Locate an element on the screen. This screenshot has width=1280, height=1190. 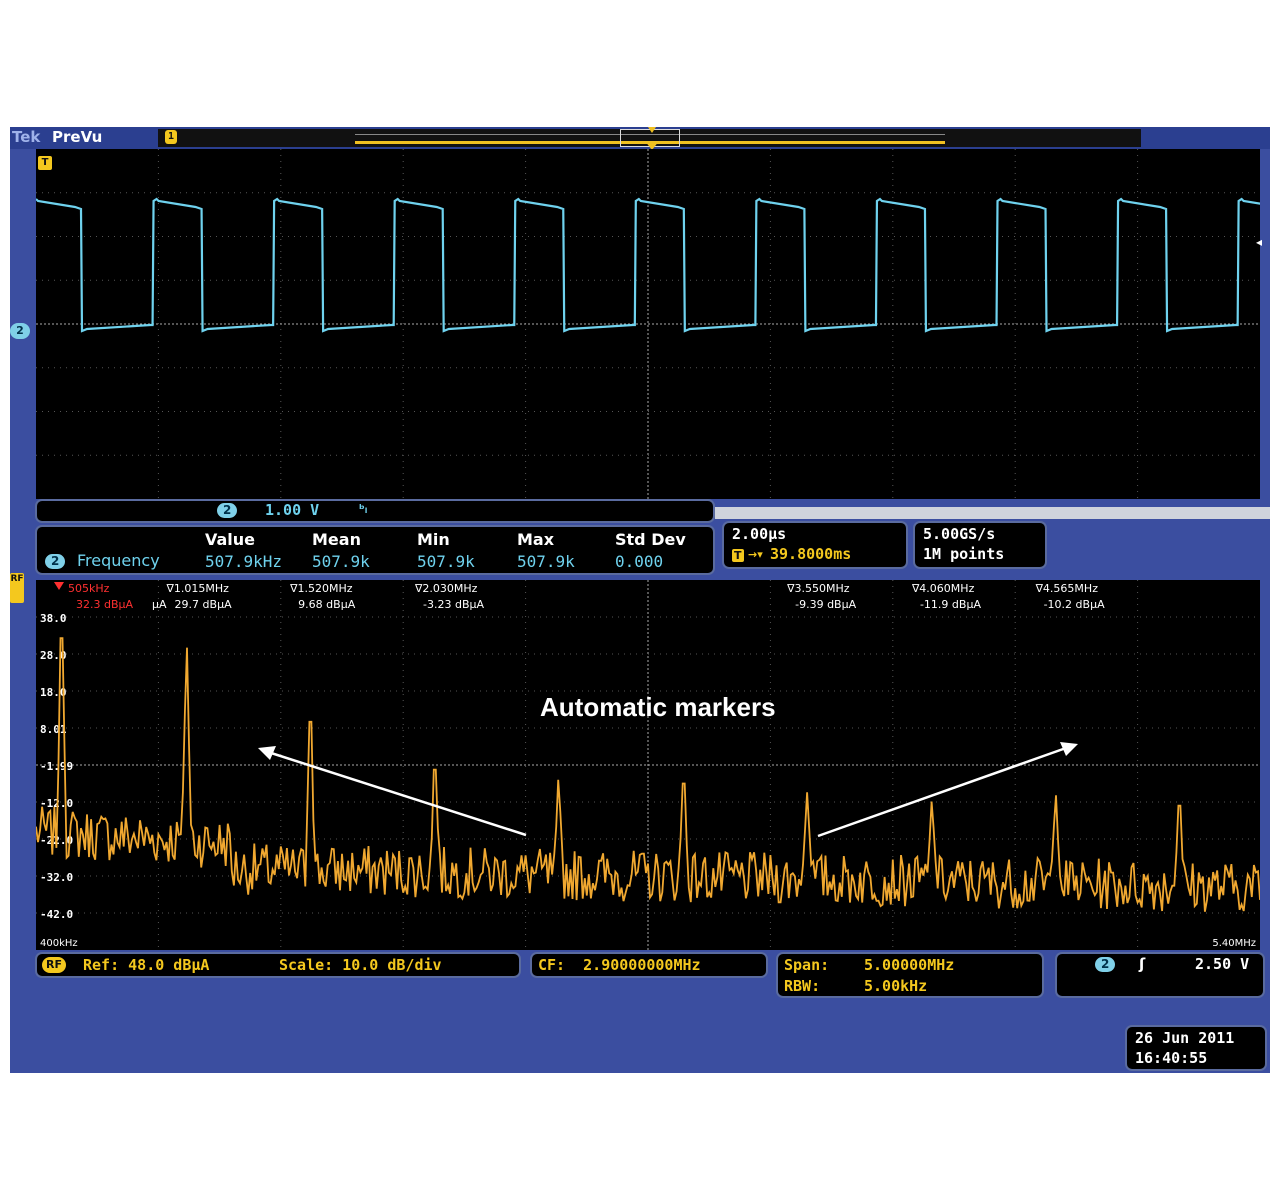
meas-header-mean: Mean is located at coordinates (336, 539).